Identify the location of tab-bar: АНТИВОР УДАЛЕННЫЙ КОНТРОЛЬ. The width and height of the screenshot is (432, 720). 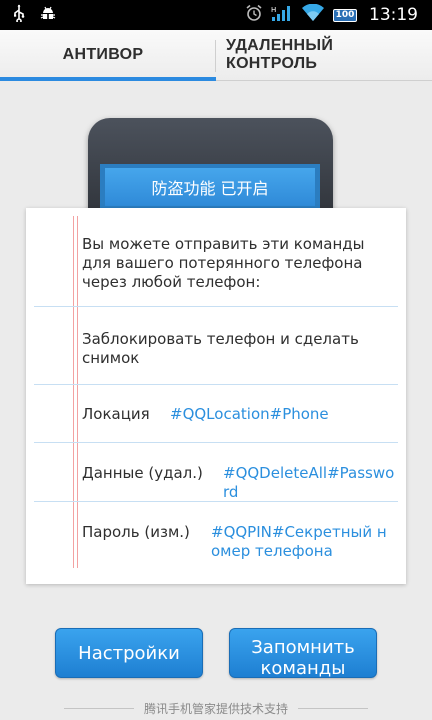
(216, 55).